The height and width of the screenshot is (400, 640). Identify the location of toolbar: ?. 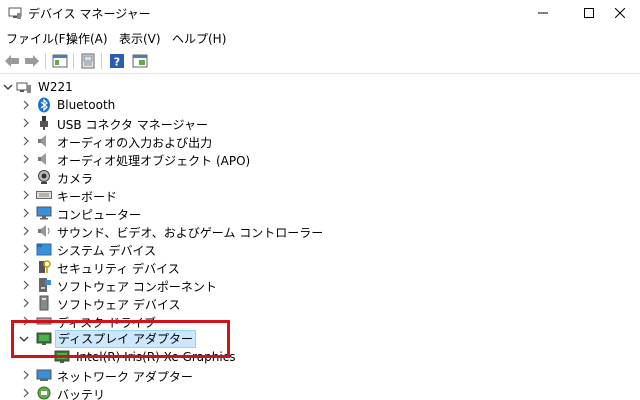
(320, 61).